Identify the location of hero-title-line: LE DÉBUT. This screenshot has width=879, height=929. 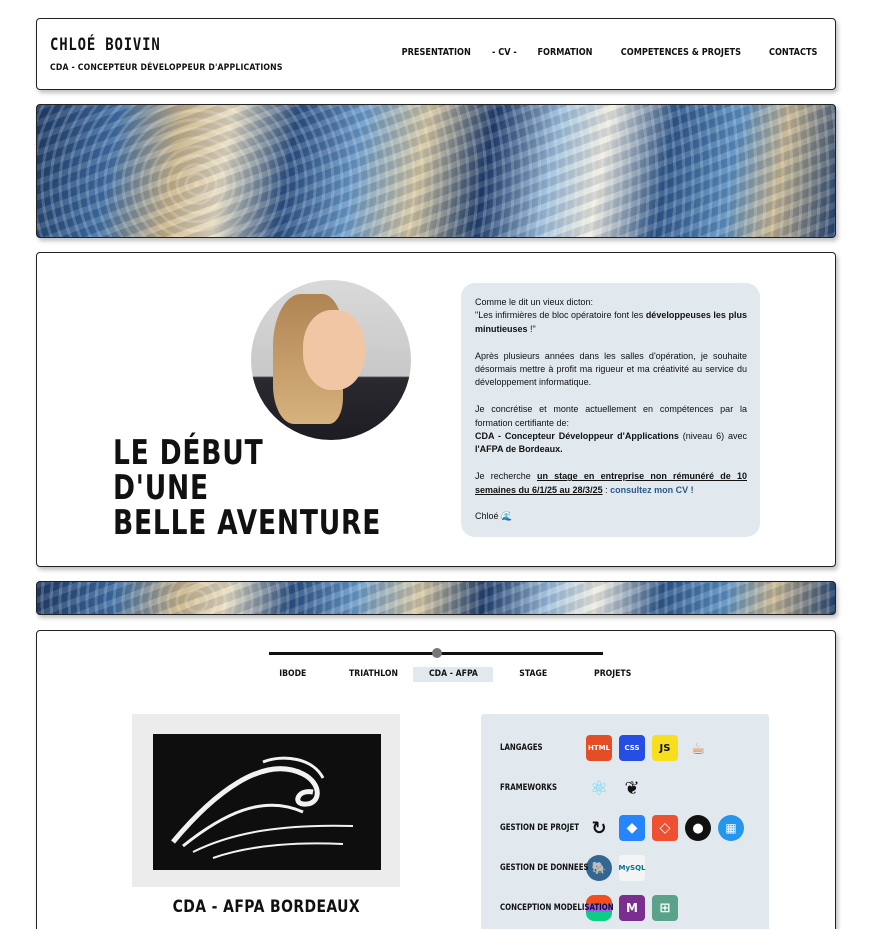
(188, 453).